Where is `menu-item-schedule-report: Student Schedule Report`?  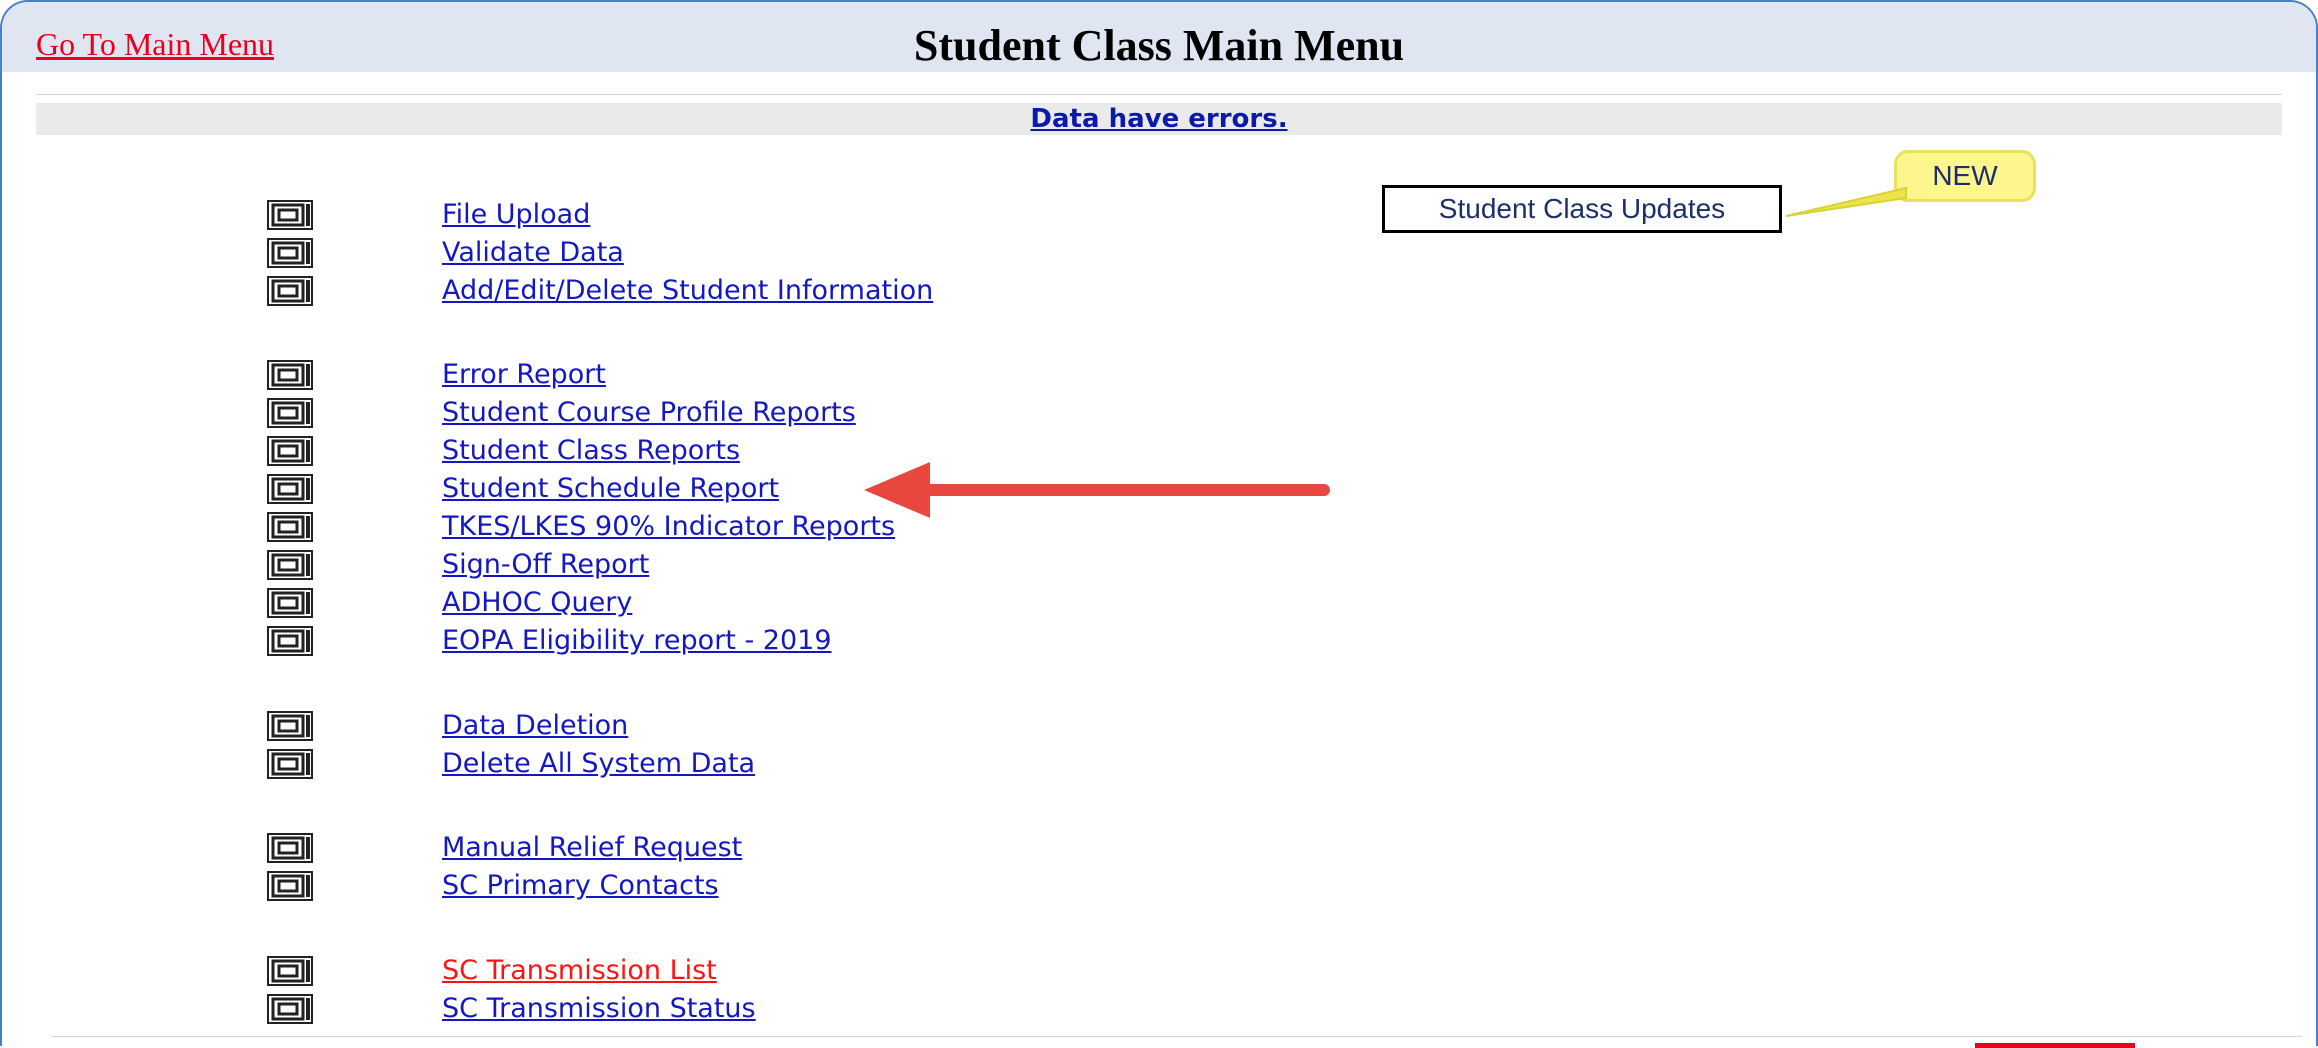 menu-item-schedule-report: Student Schedule Report is located at coordinates (552, 489).